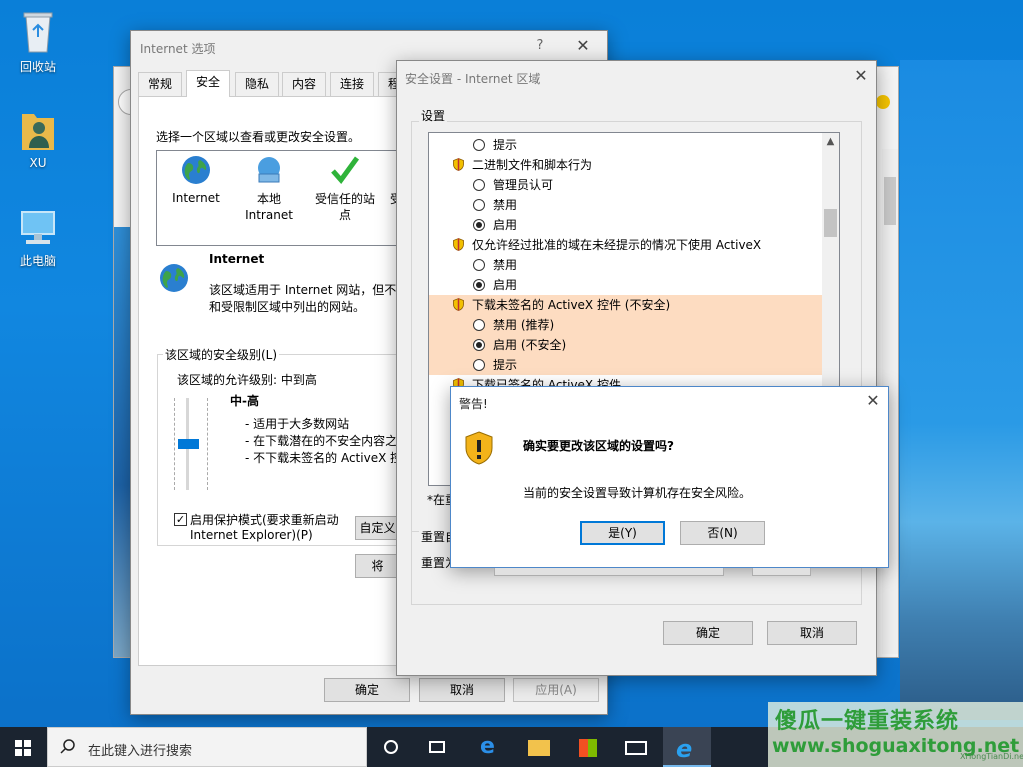 Image resolution: width=1023 pixels, height=767 pixels. I want to click on zone-intranet-label: 本地 Intranet, so click(269, 207).